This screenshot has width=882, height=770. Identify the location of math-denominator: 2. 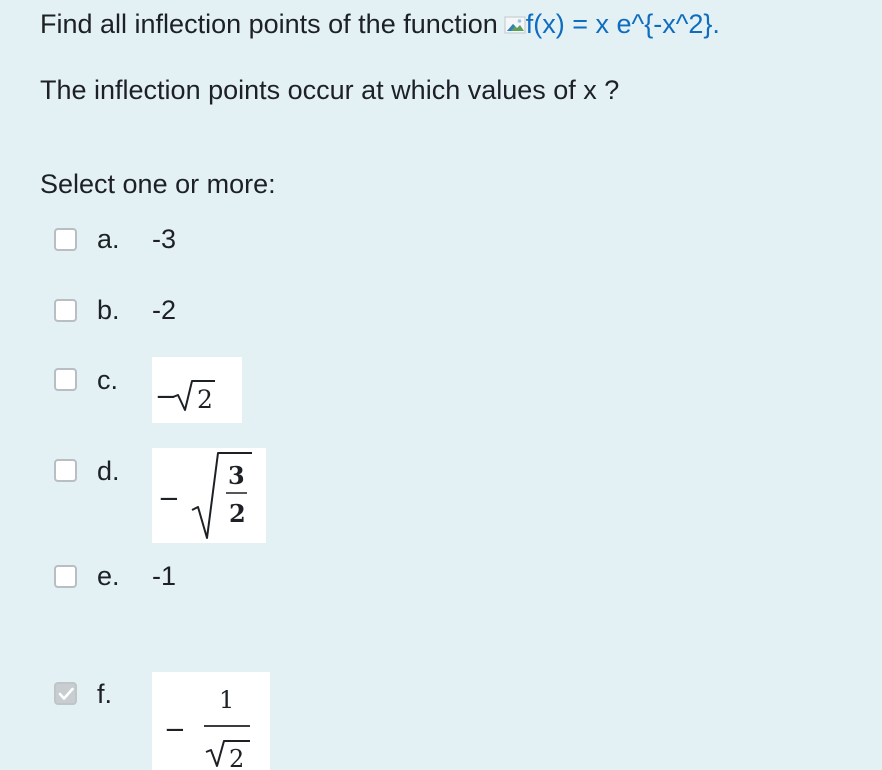
(237, 513).